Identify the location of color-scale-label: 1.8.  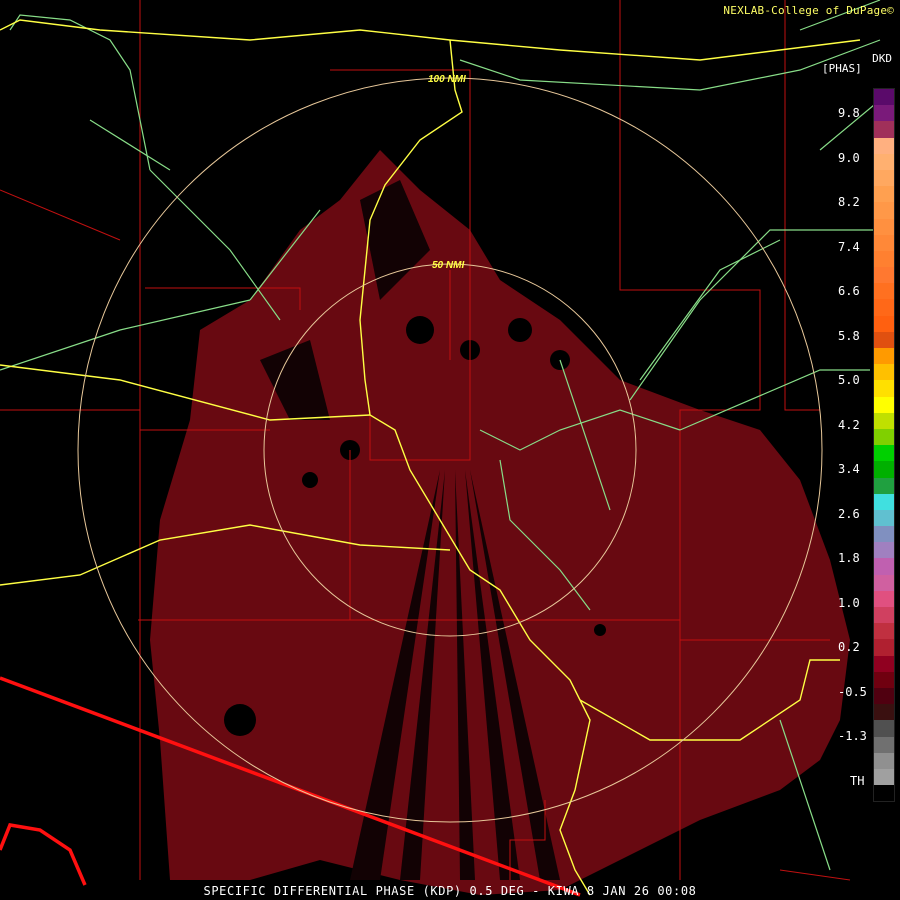
(849, 558).